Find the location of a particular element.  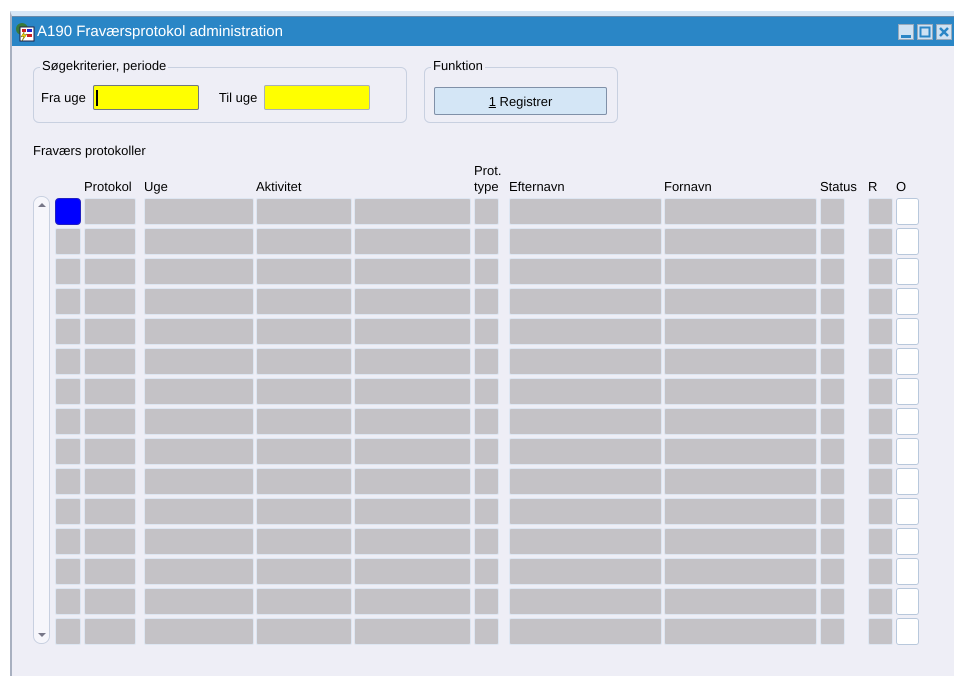

register-button: 1 Registrer is located at coordinates (520, 101).